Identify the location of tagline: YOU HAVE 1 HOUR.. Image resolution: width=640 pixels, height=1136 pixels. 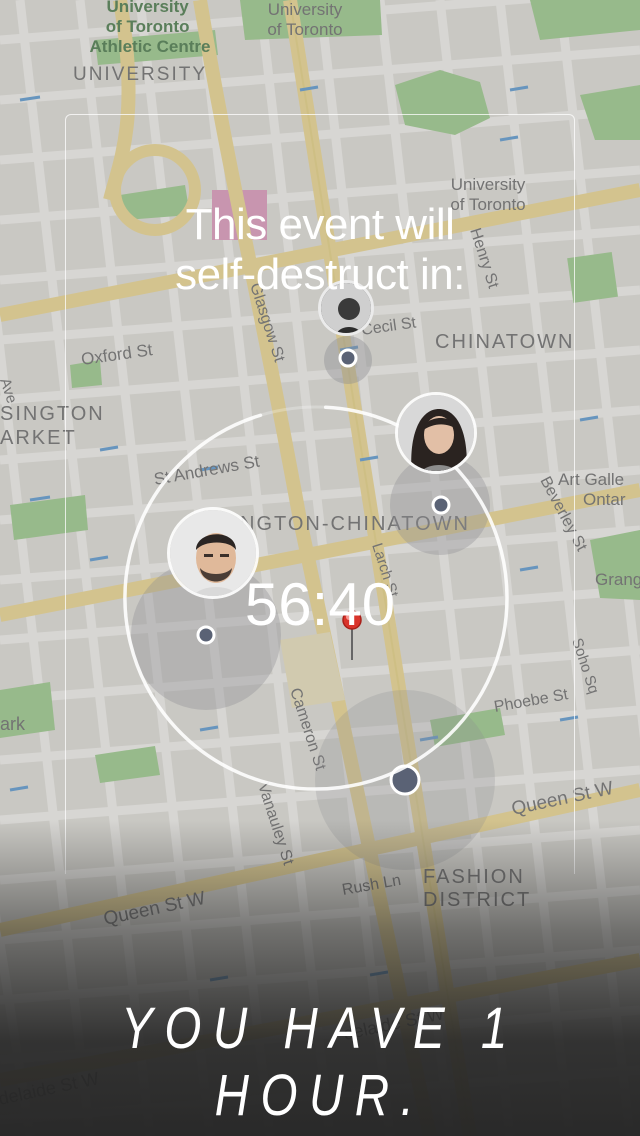
(320, 1062).